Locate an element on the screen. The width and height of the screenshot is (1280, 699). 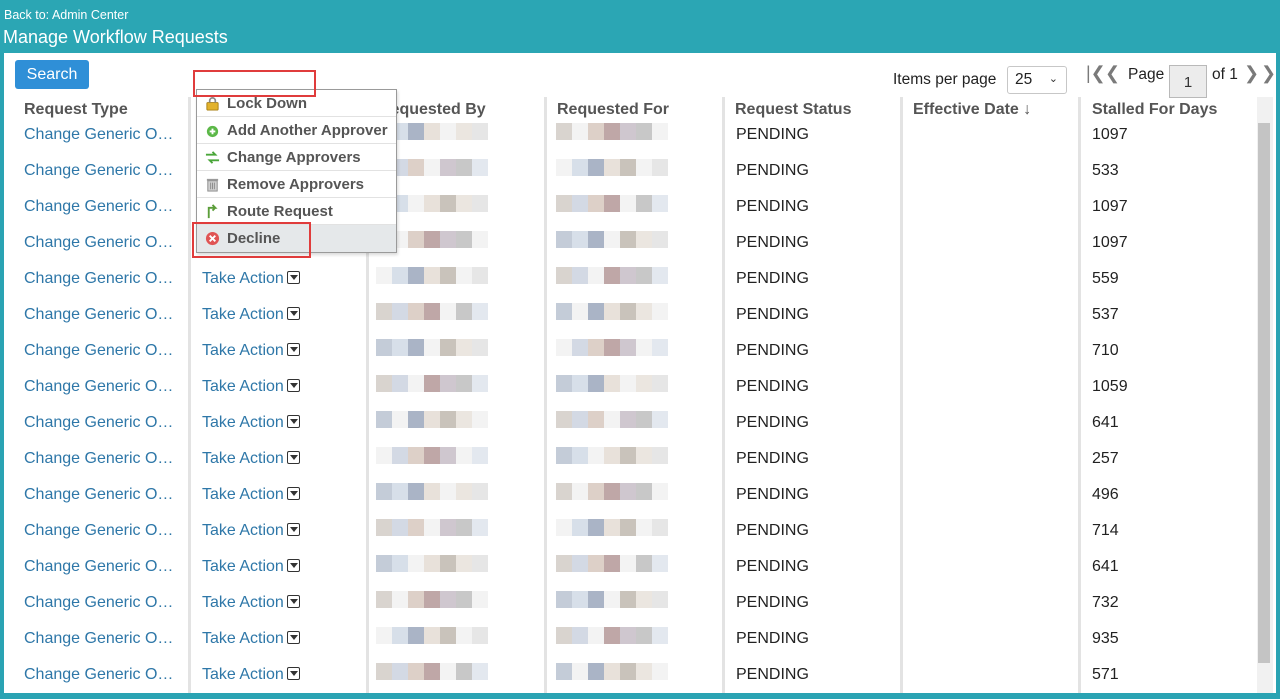
table-row: Change Generic O… Take Action PENDING 710 is located at coordinates (630, 357).